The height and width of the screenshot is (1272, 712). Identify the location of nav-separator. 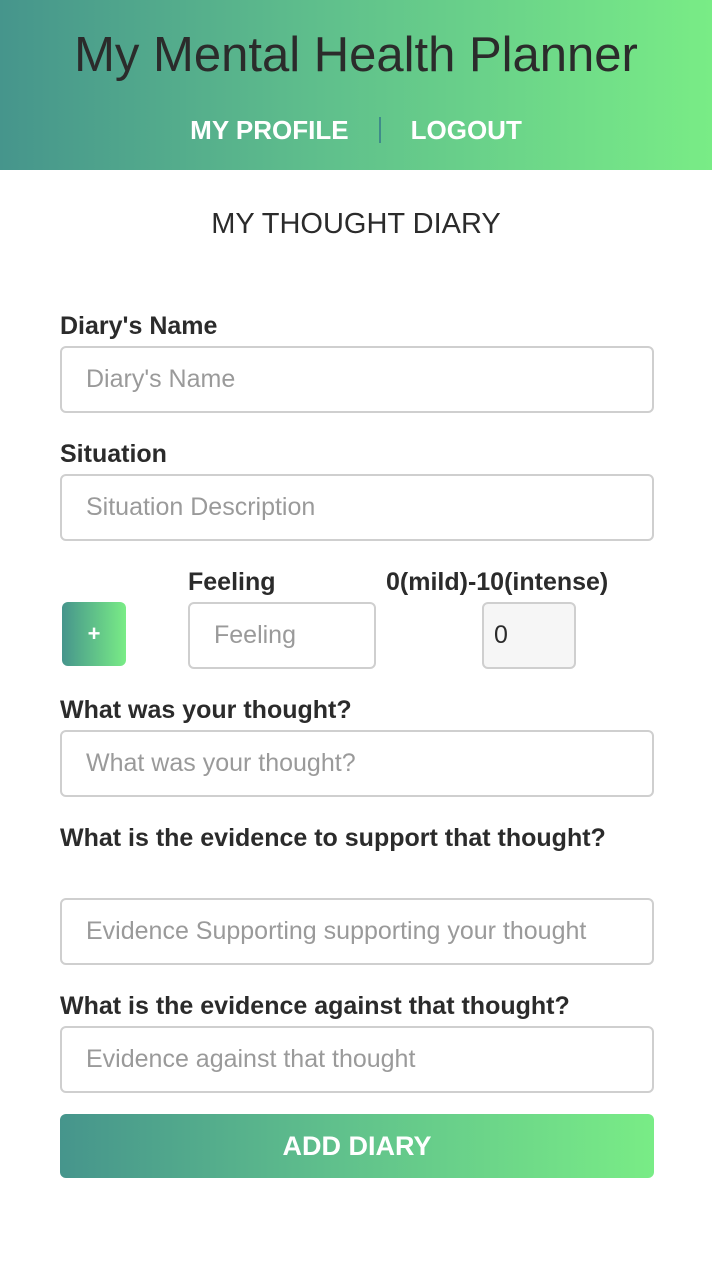
(379, 130).